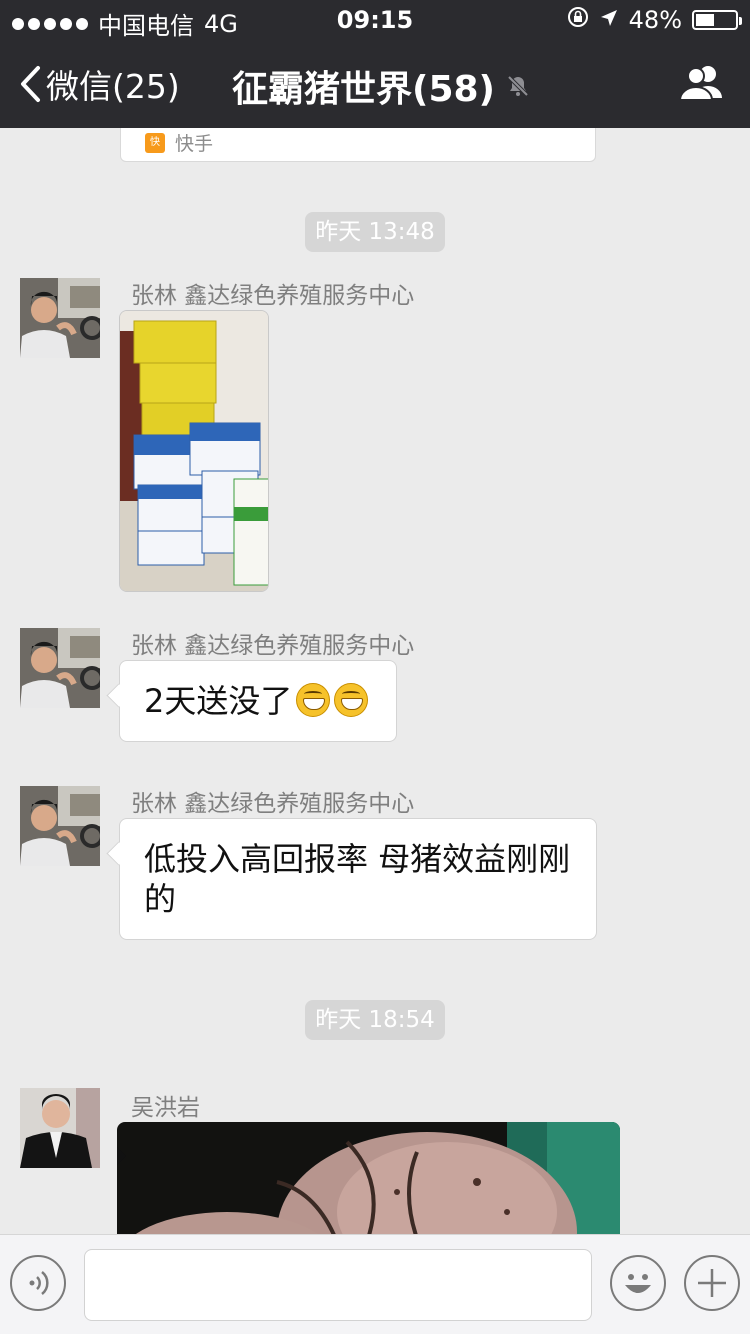  What do you see at coordinates (717, 20) in the screenshot?
I see `battery-icon` at bounding box center [717, 20].